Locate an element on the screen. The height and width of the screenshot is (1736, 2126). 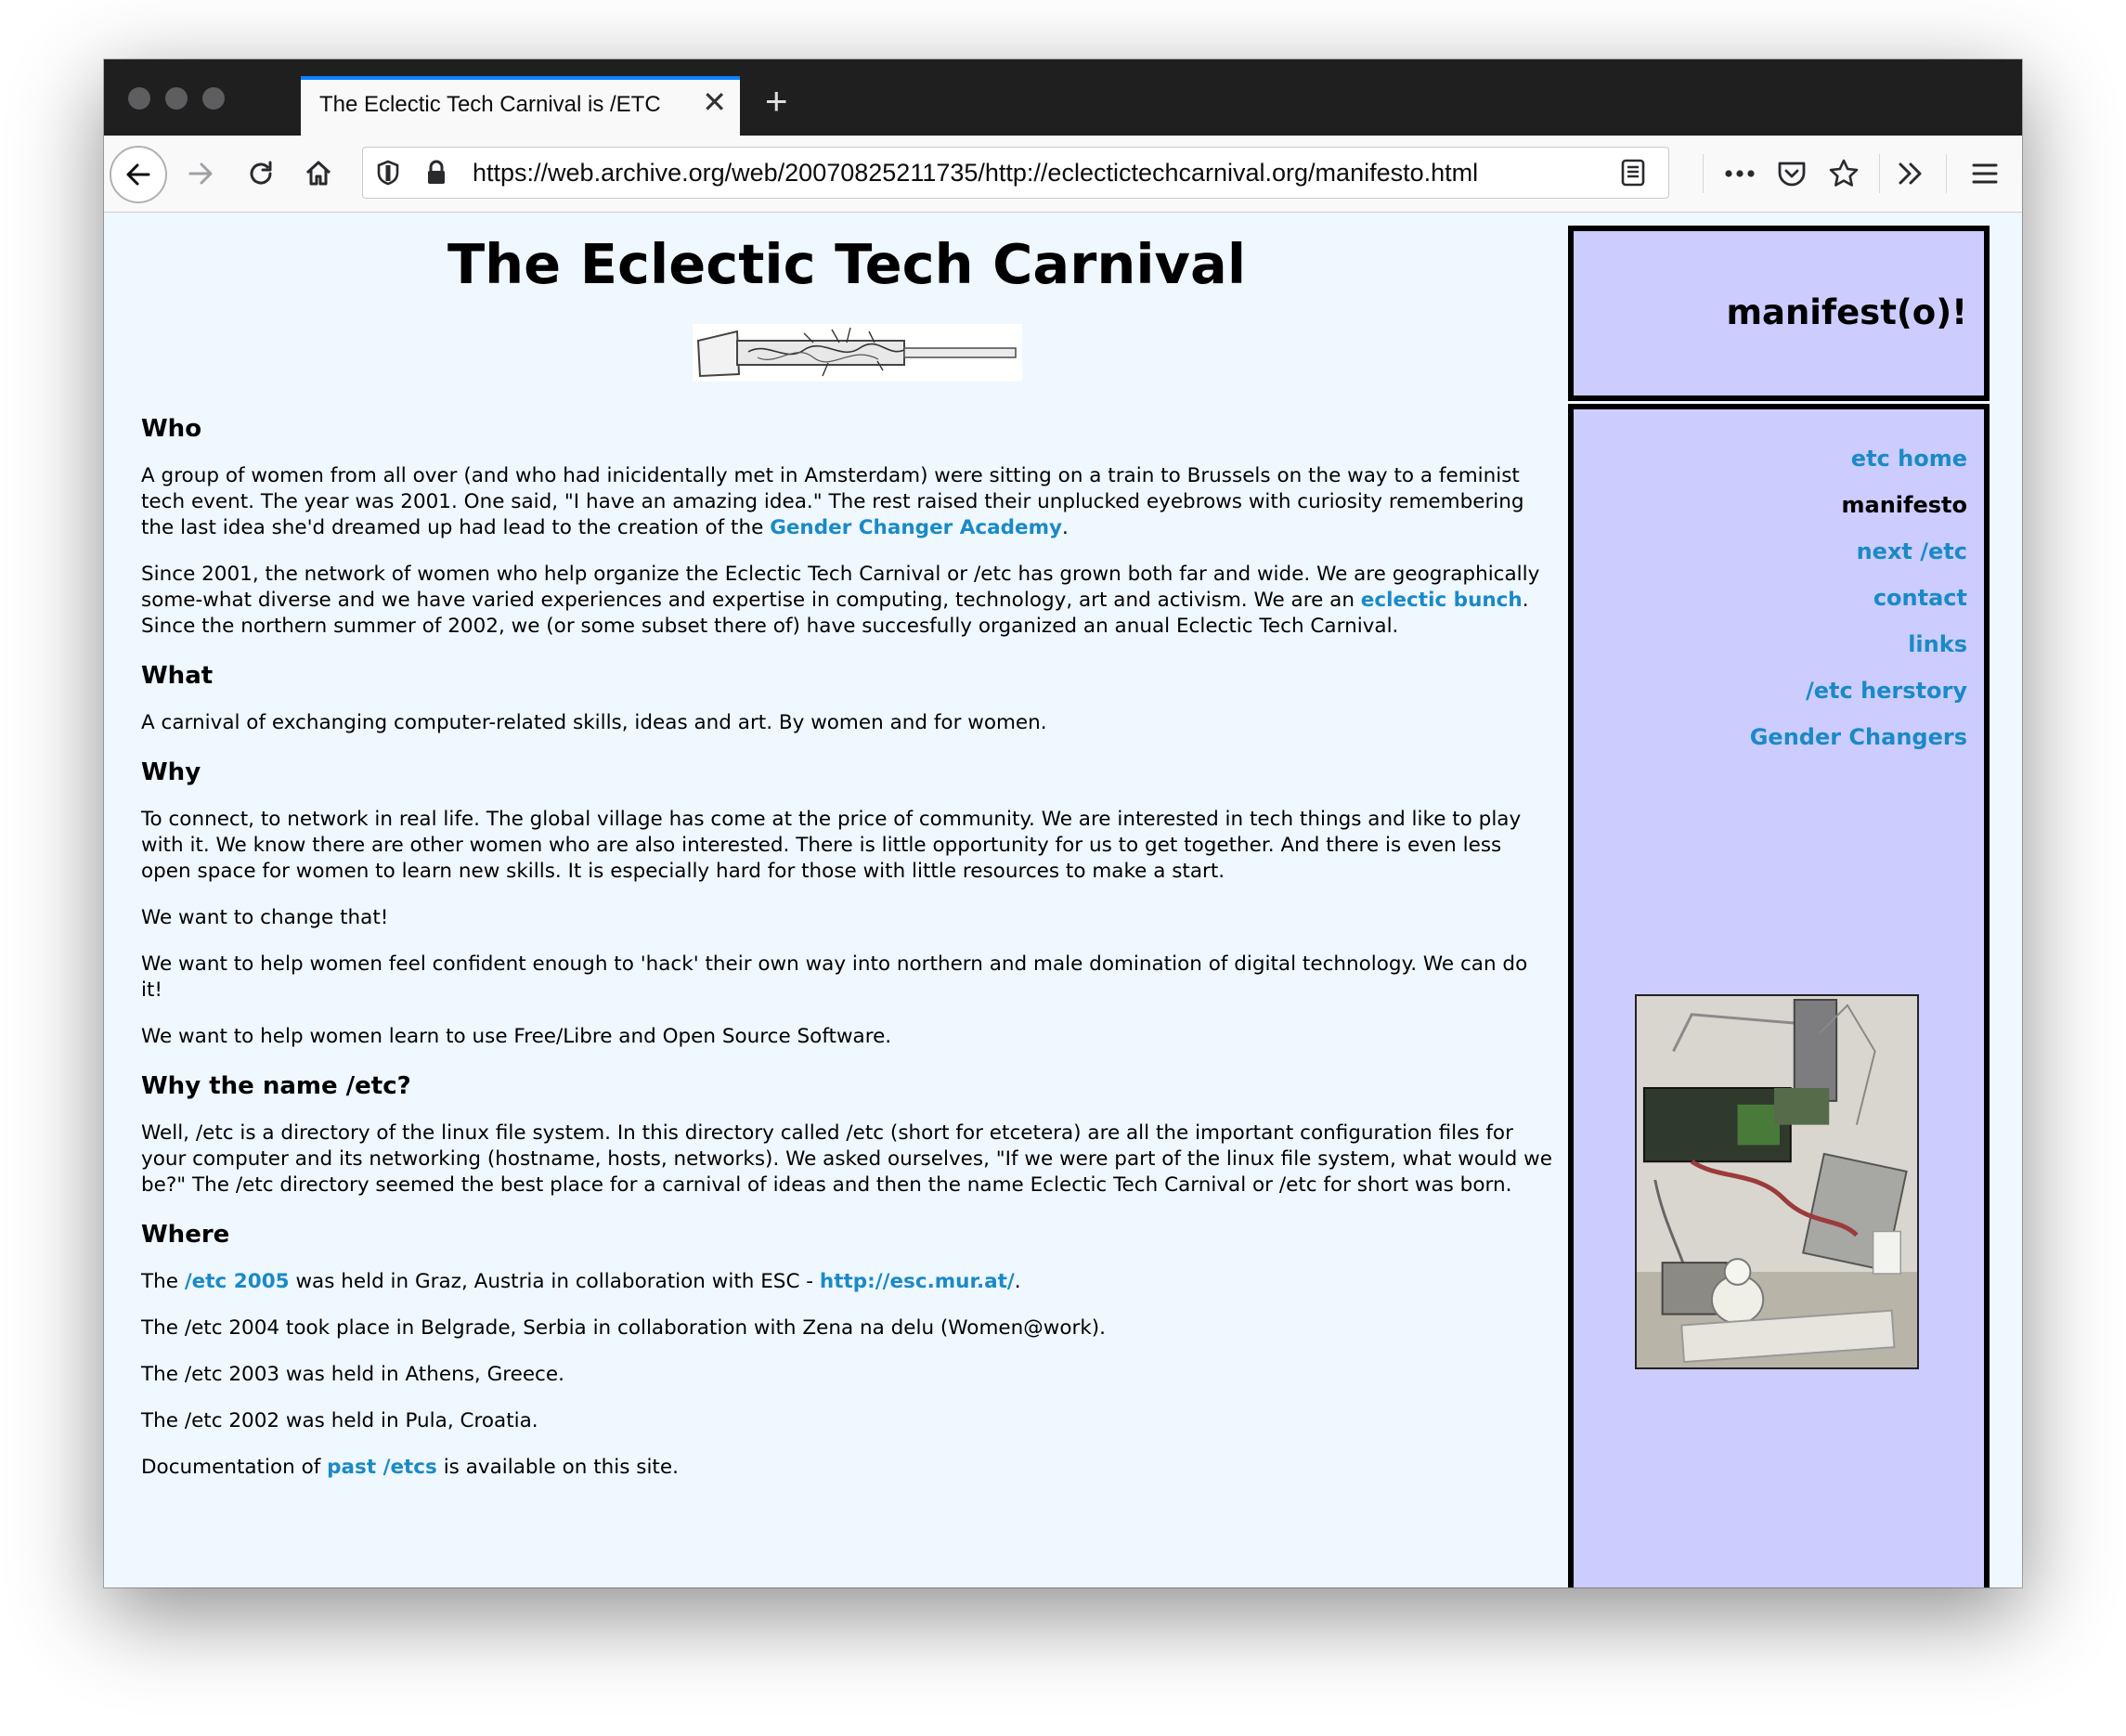
bookmark-star-icon is located at coordinates (1844, 174).